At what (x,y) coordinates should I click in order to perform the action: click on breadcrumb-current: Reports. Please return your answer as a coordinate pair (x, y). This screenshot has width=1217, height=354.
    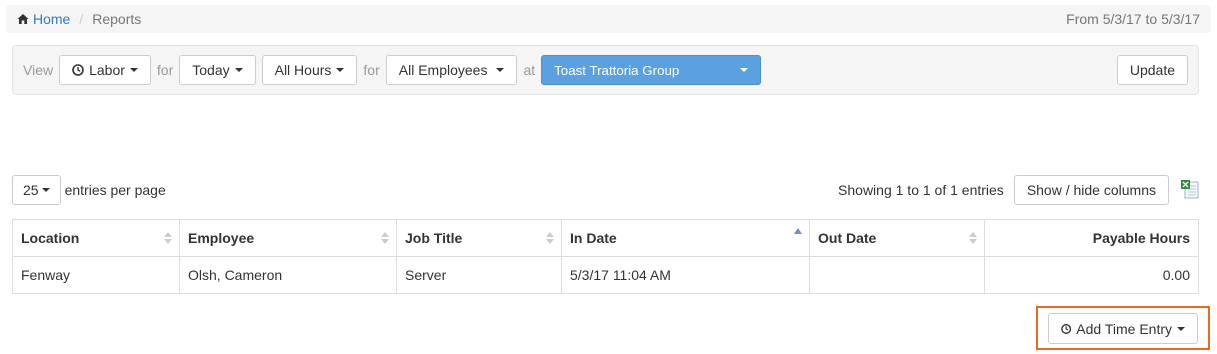
    Looking at the image, I should click on (117, 19).